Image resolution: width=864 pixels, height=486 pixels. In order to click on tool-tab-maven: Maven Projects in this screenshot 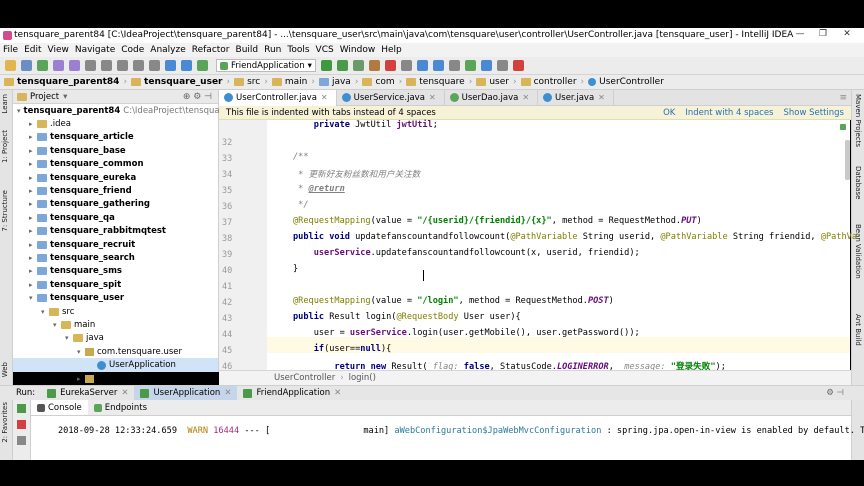, I will do `click(858, 120)`.